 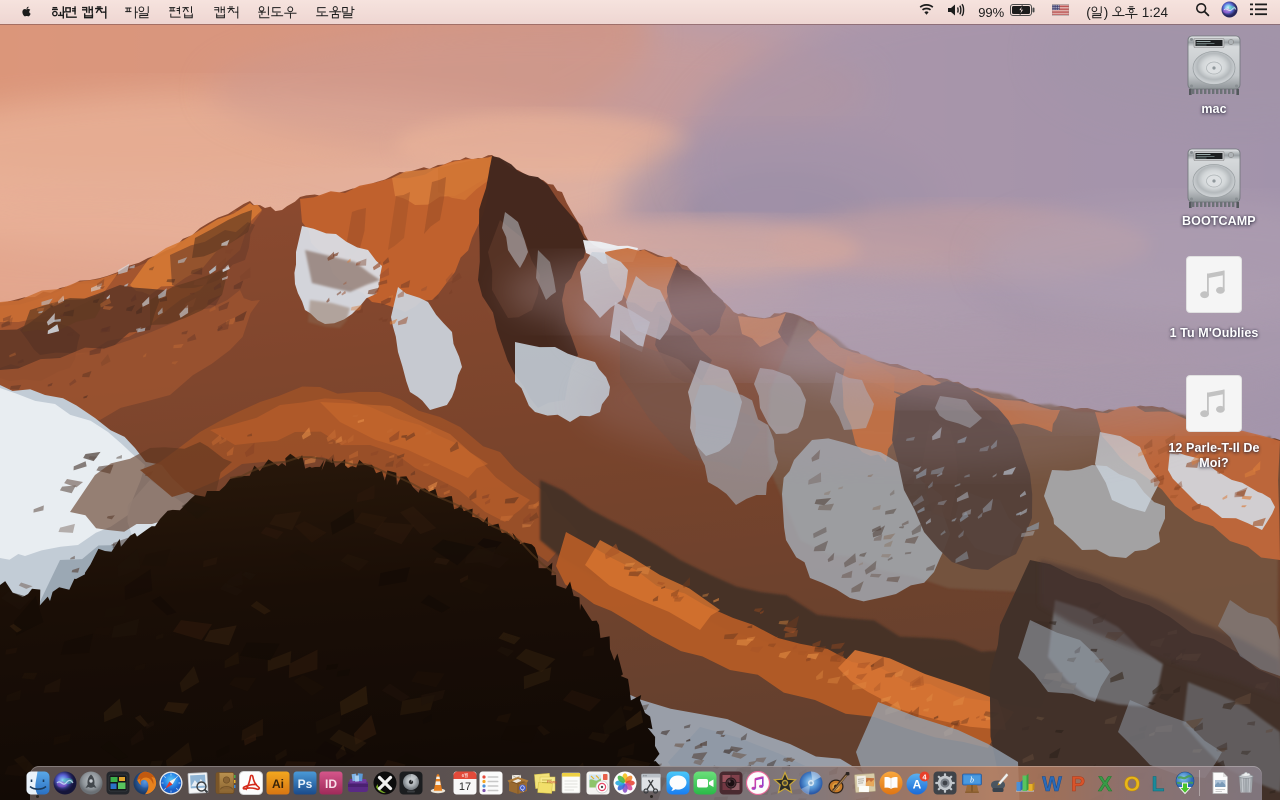 I want to click on svg-text: b, so click(x=972, y=780).